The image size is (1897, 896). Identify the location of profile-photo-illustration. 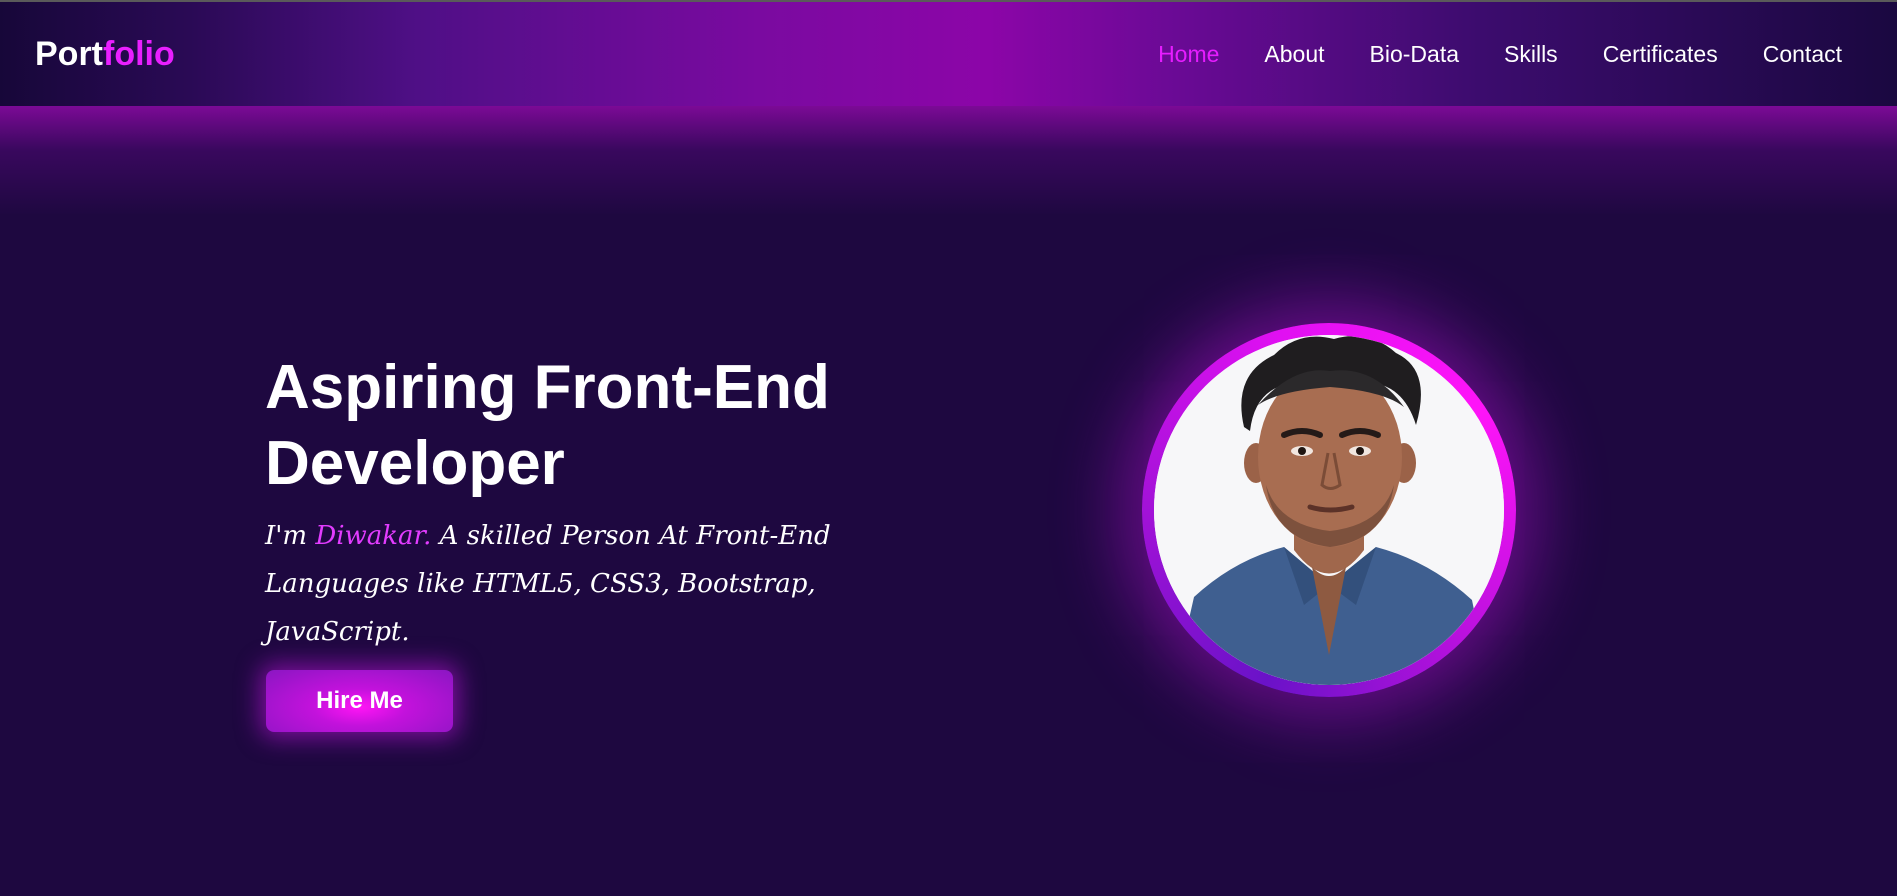
(1329, 510).